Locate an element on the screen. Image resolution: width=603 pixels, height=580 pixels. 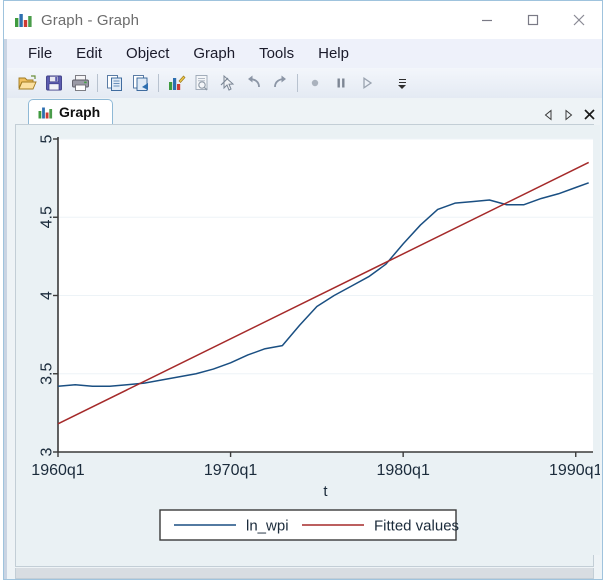
y-tick-label: 4.5 is located at coordinates (47, 217).